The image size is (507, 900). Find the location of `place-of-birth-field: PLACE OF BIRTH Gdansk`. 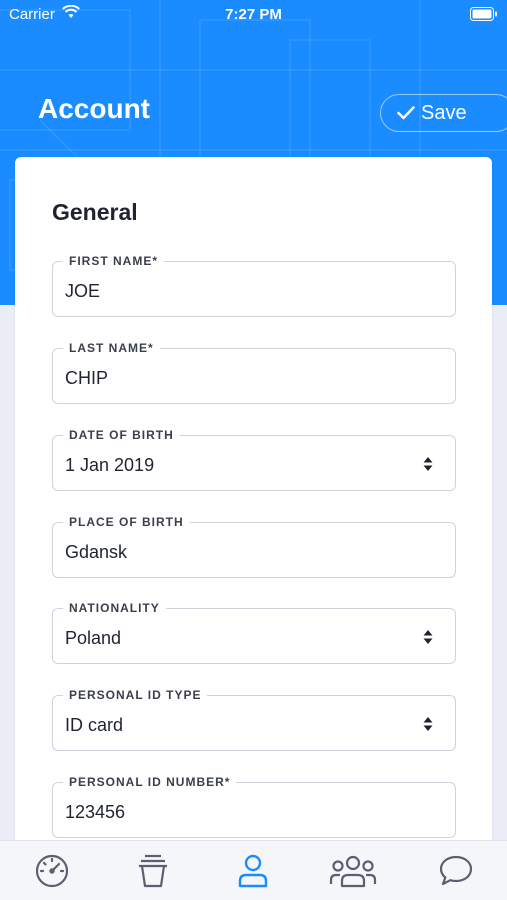

place-of-birth-field: PLACE OF BIRTH Gdansk is located at coordinates (254, 546).